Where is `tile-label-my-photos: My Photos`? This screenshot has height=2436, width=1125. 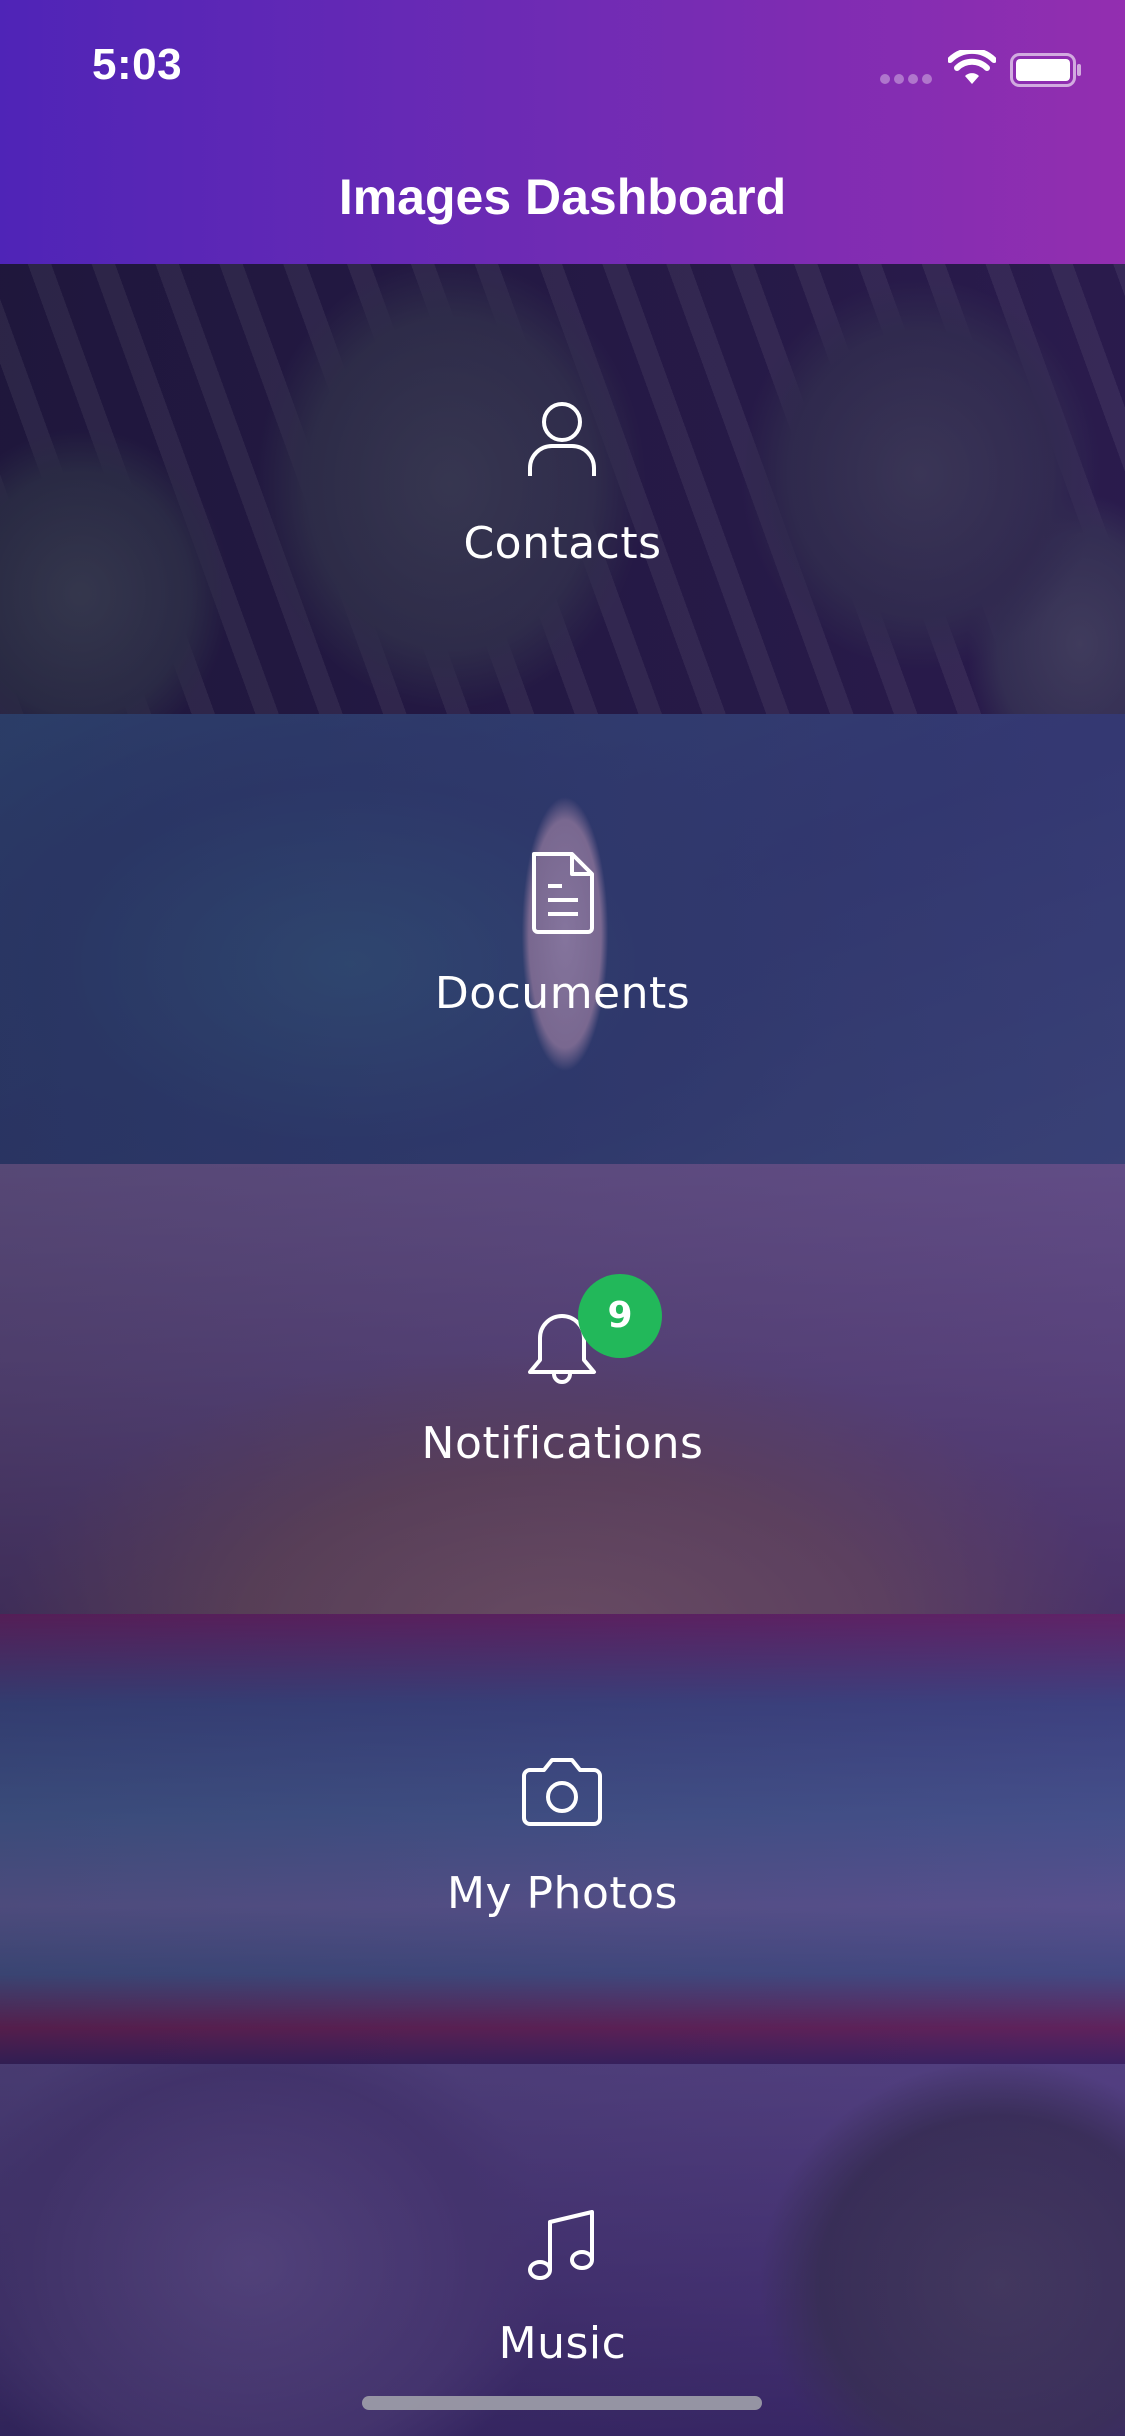 tile-label-my-photos: My Photos is located at coordinates (562, 1893).